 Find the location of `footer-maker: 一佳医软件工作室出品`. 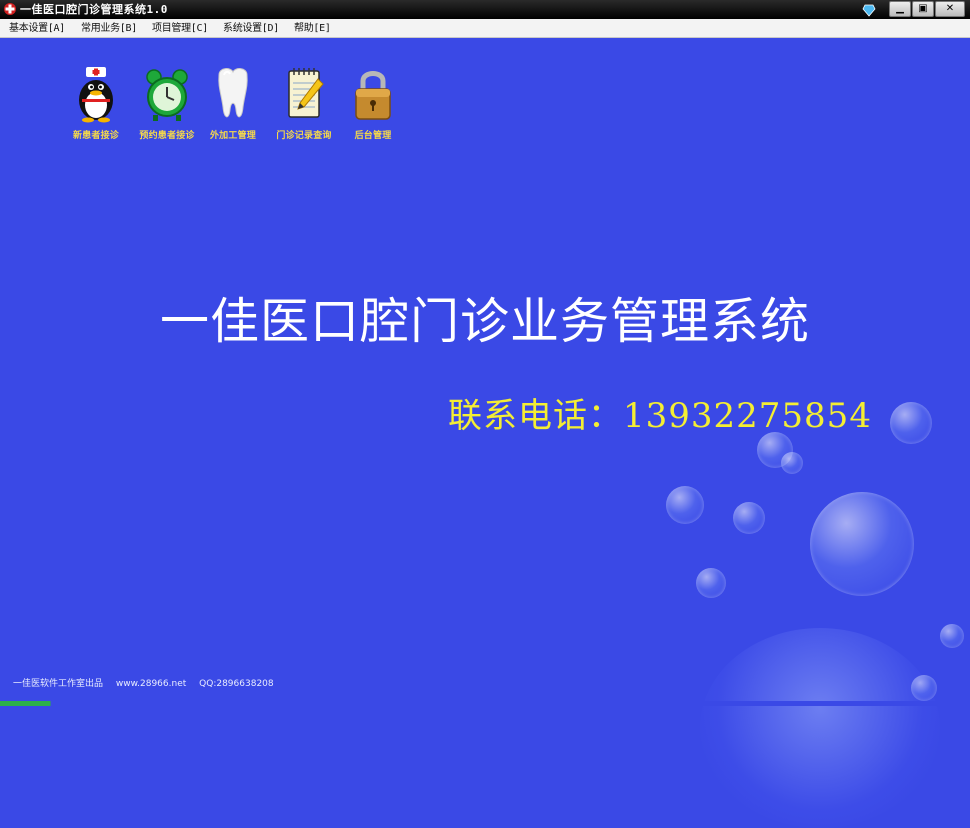

footer-maker: 一佳医软件工作室出品 is located at coordinates (58, 684).